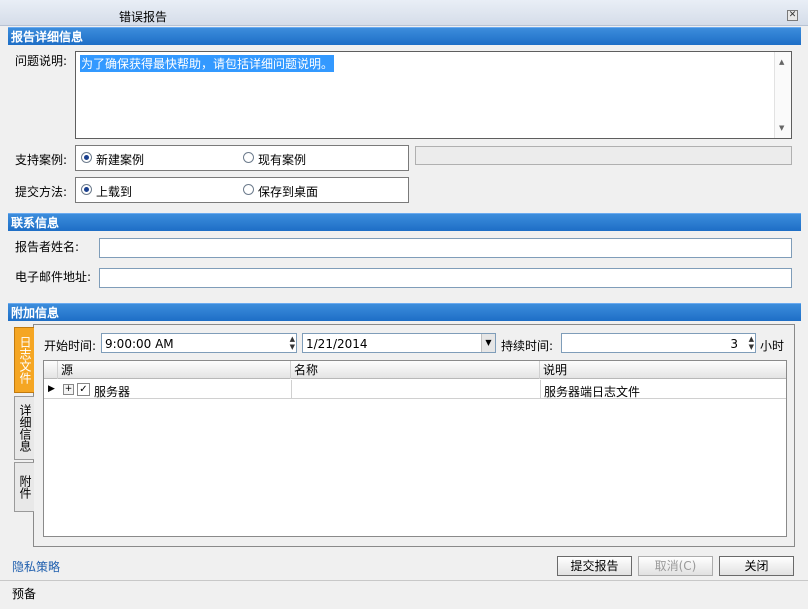 Image resolution: width=808 pixels, height=609 pixels. Describe the element at coordinates (47, 247) in the screenshot. I see `reporter-name-label: 报告者姓名:` at that location.